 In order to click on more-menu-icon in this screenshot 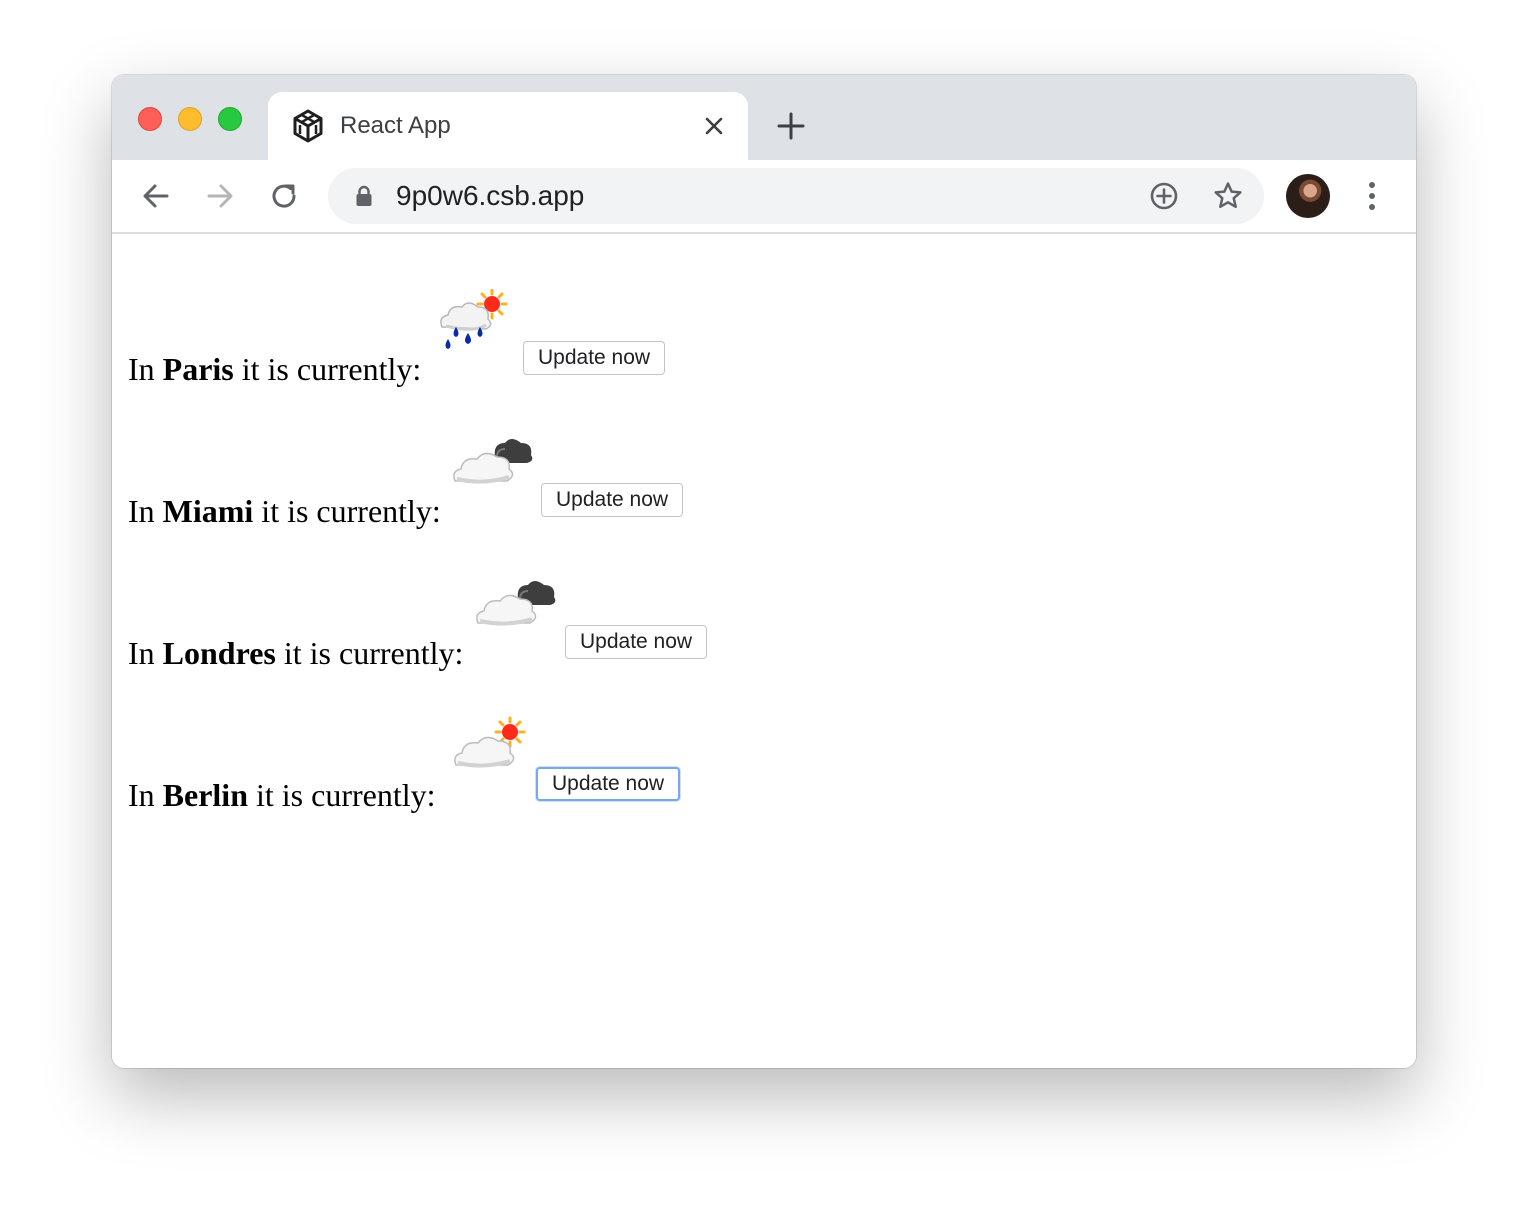, I will do `click(1372, 196)`.